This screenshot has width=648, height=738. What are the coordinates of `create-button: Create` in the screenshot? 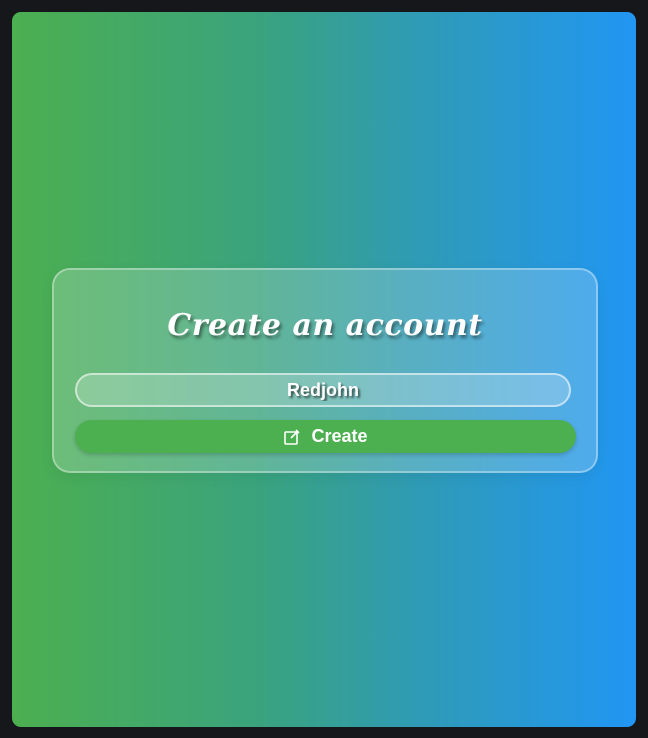 It's located at (325, 436).